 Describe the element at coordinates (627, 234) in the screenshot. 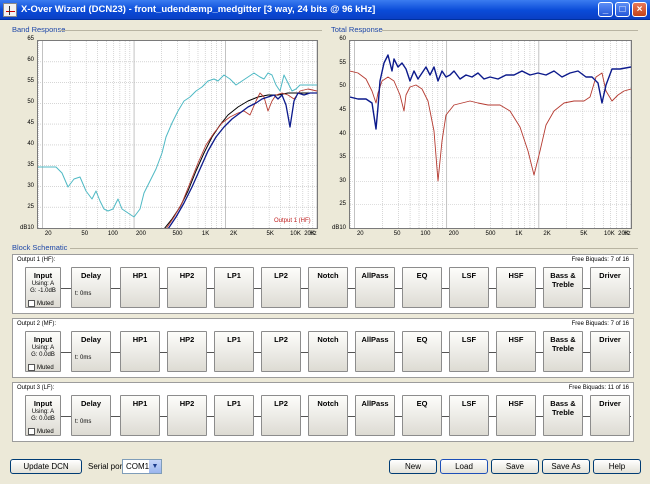

I see `total-x-tick: Hz` at that location.